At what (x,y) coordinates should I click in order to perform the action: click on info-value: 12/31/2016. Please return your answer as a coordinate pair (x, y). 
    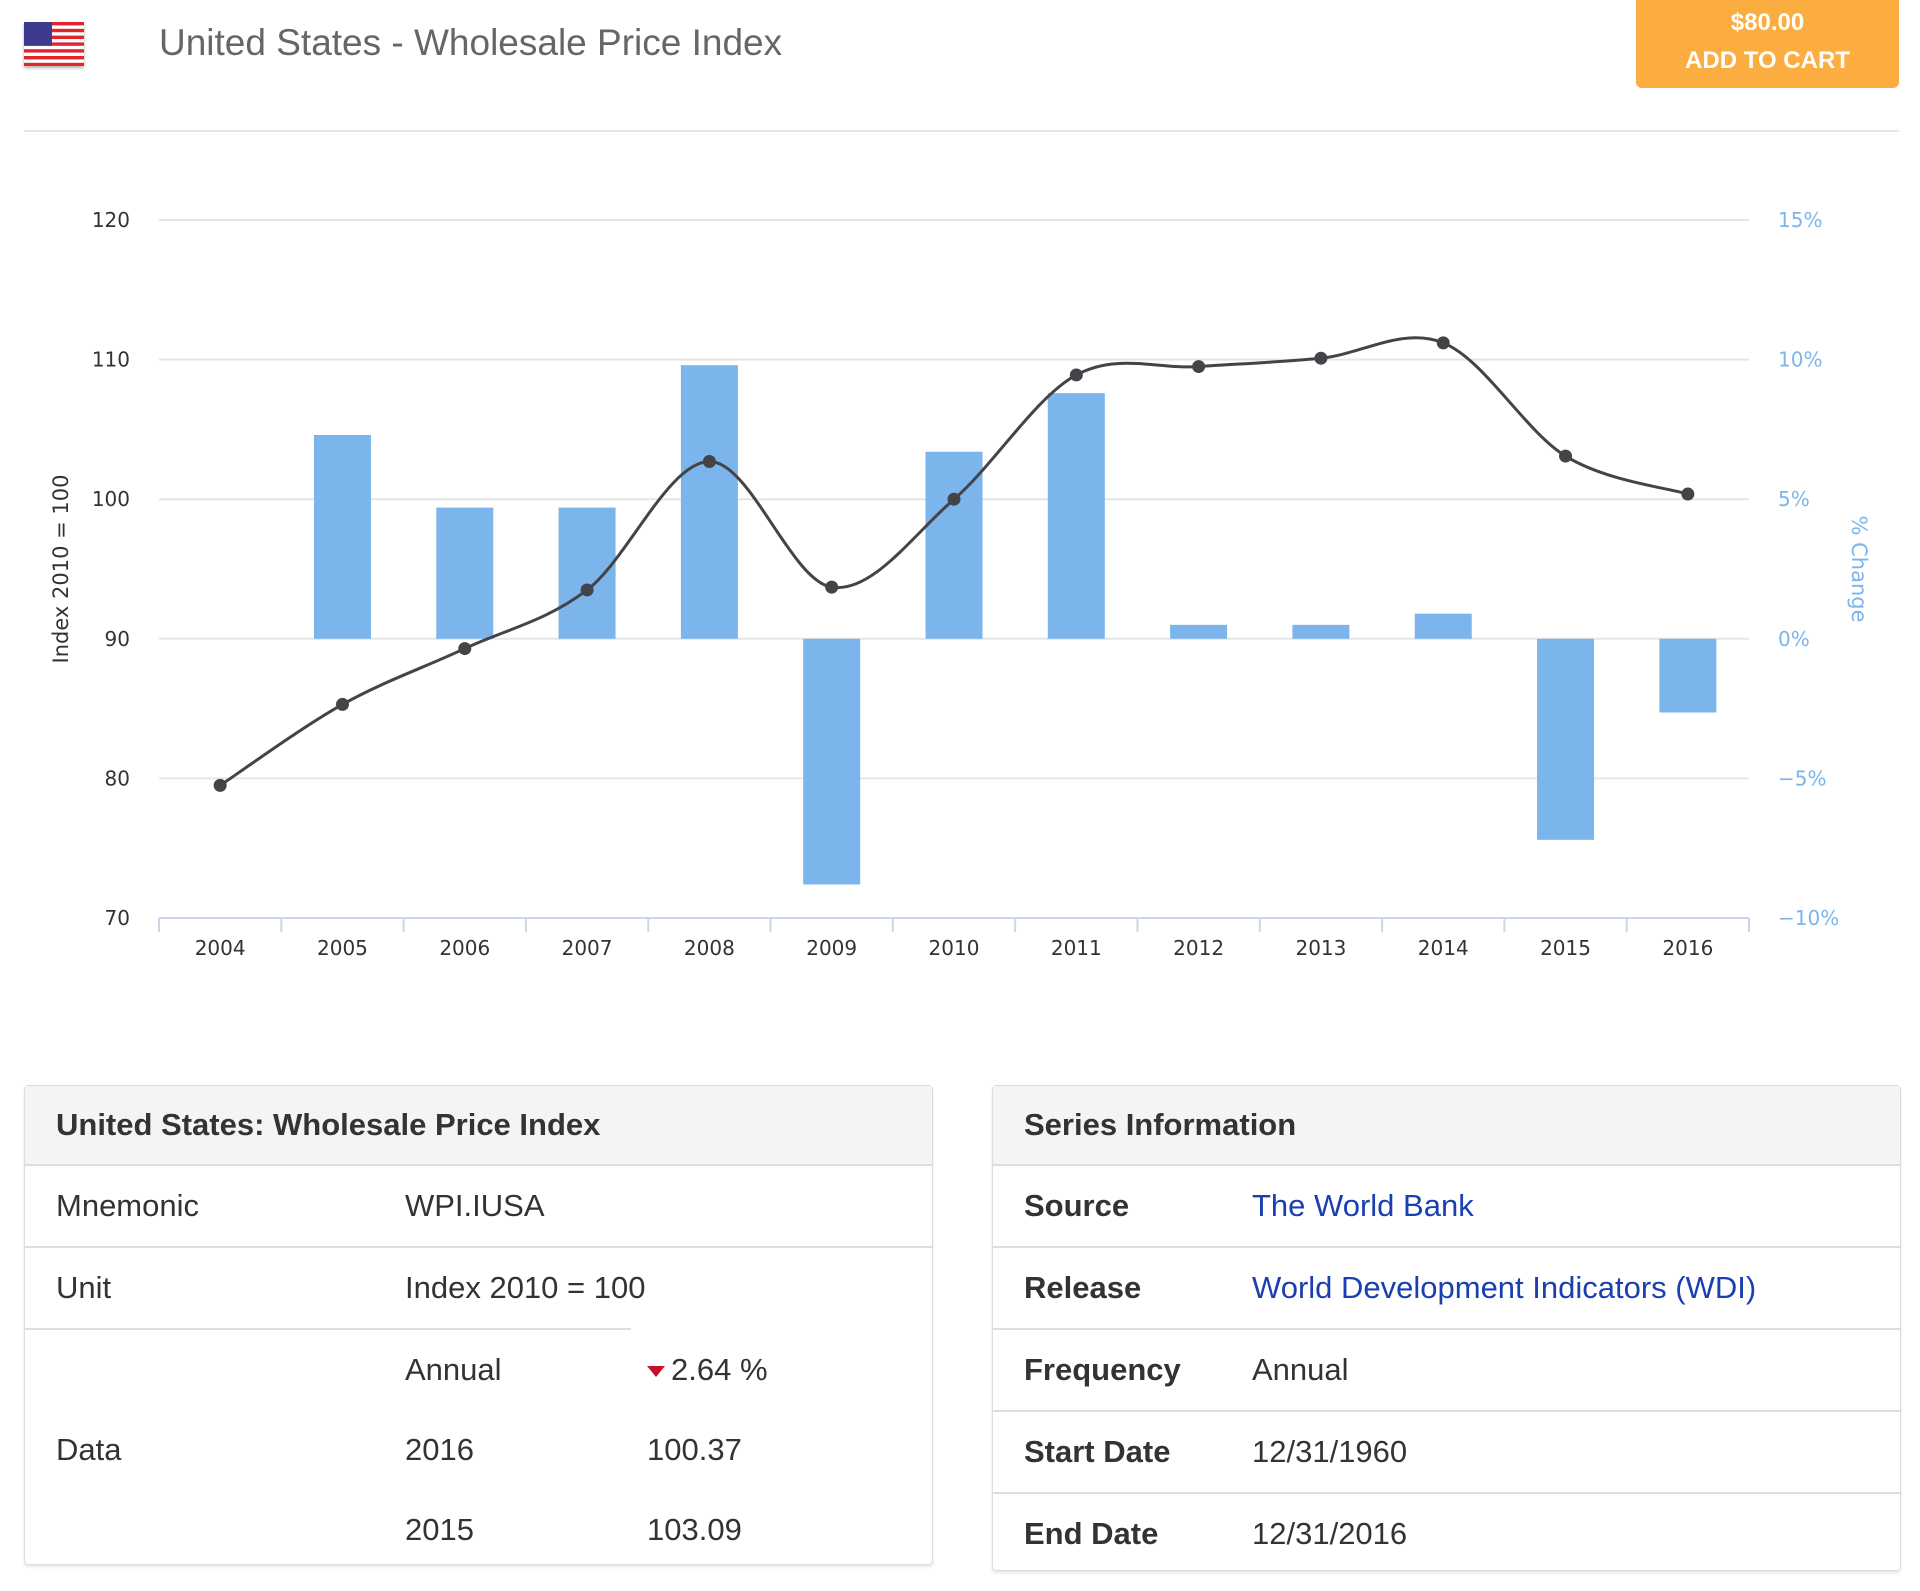
    Looking at the image, I should click on (1330, 1533).